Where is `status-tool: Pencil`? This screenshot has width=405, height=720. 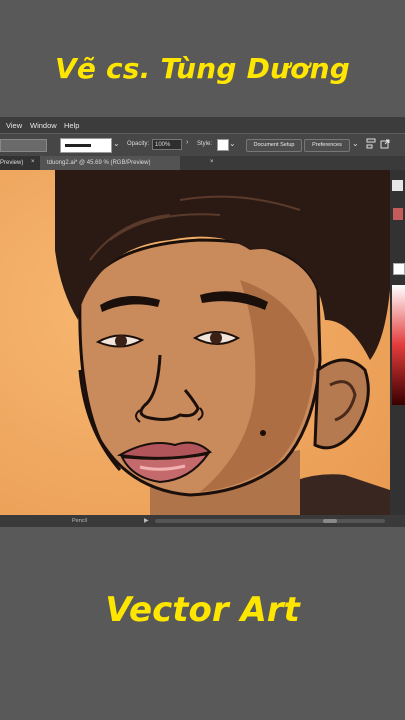
status-tool: Pencil is located at coordinates (79, 521).